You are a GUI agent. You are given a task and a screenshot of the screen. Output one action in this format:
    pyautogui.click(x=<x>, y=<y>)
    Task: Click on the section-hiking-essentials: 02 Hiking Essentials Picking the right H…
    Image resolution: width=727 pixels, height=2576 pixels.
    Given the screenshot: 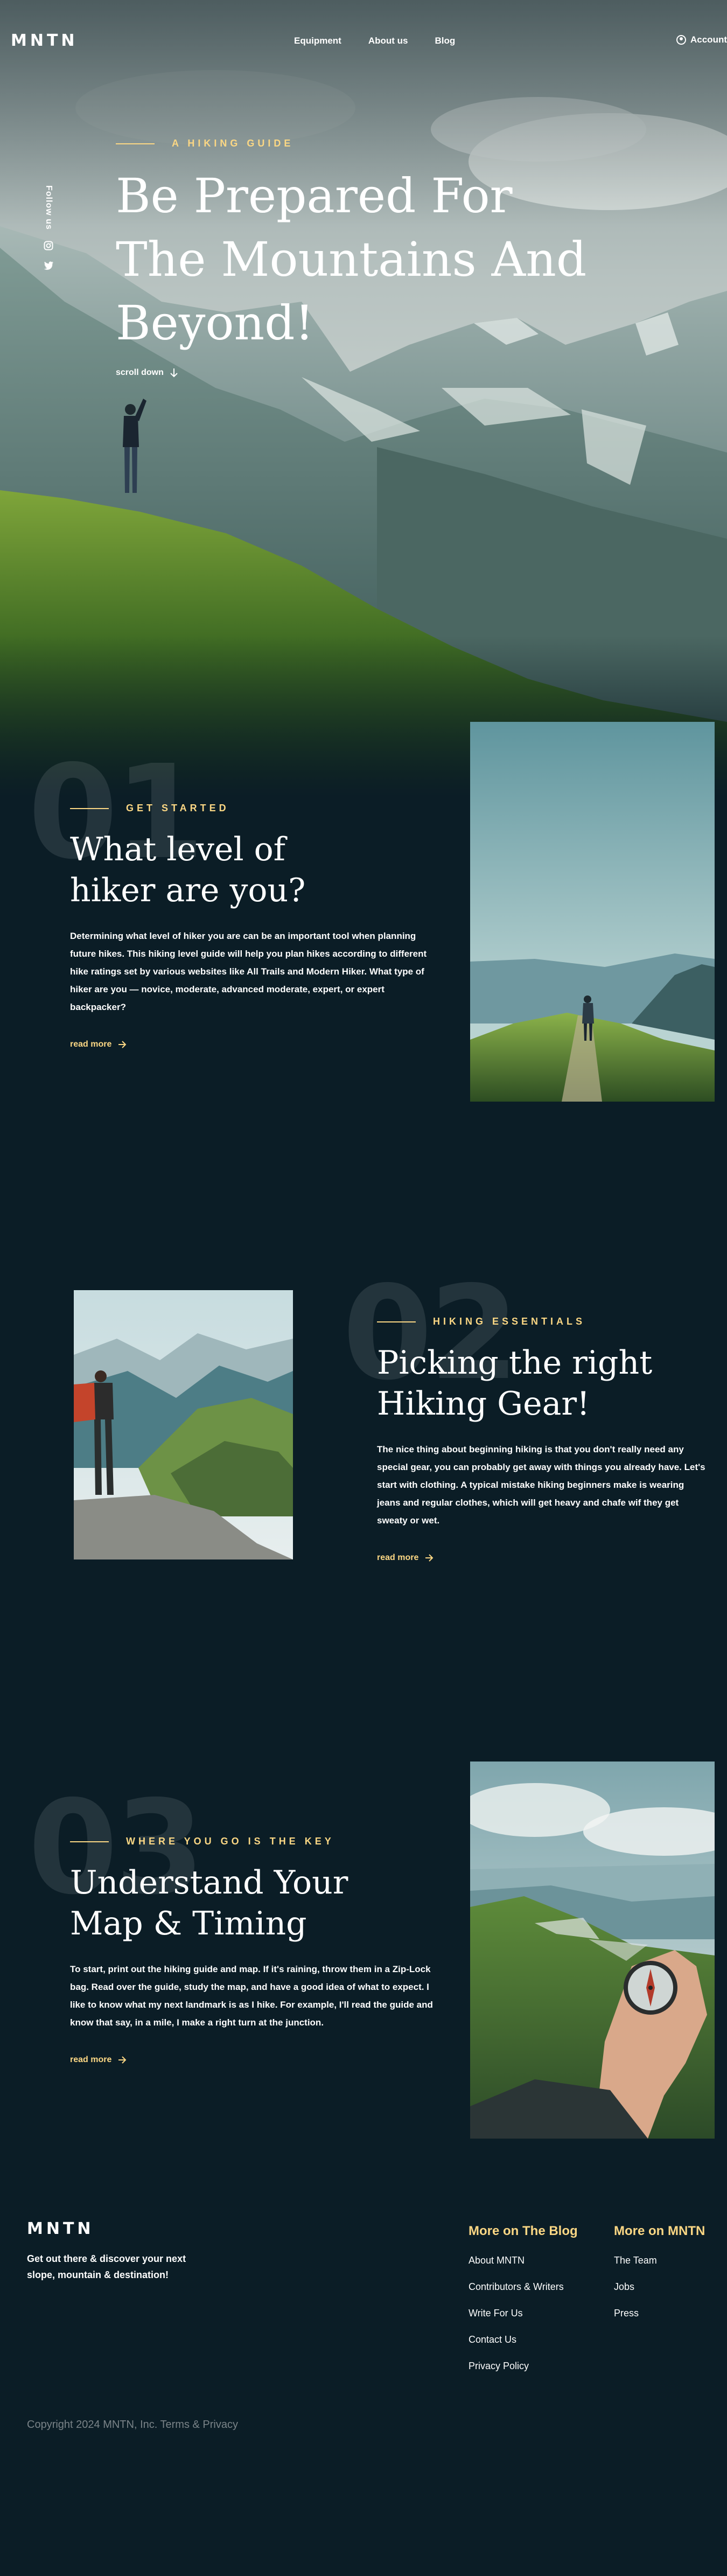 What is the action you would take?
    pyautogui.click(x=363, y=1420)
    